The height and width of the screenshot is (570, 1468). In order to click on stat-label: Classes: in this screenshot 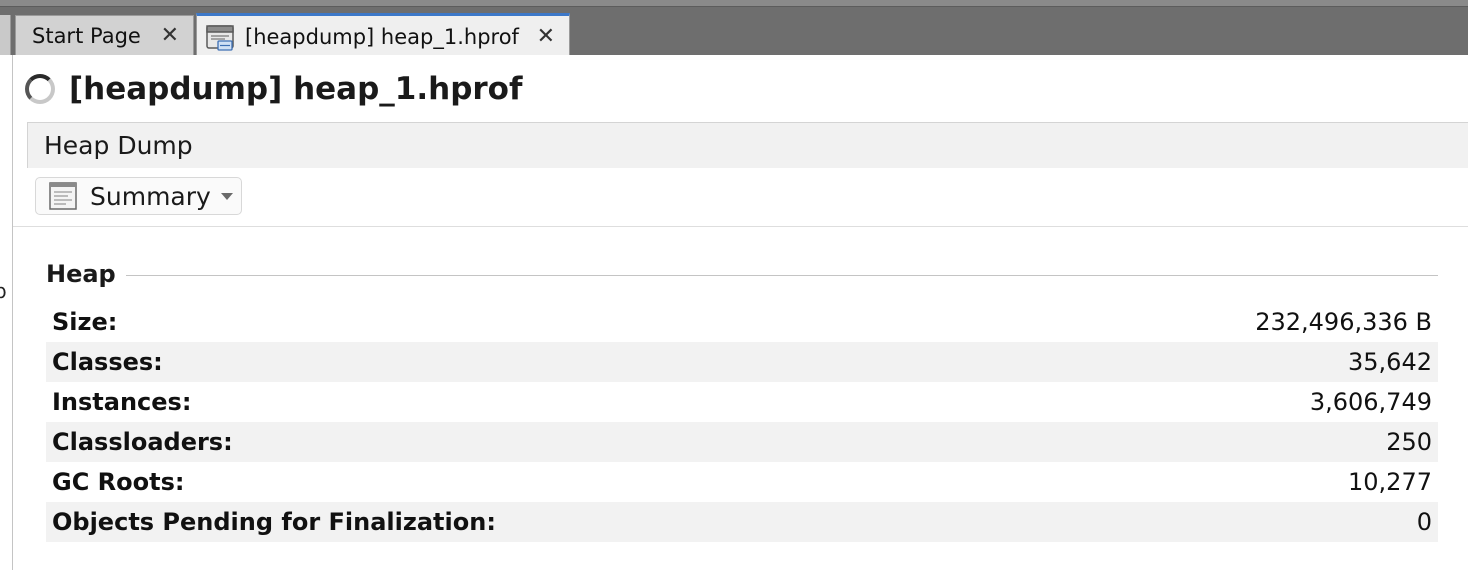, I will do `click(107, 362)`.